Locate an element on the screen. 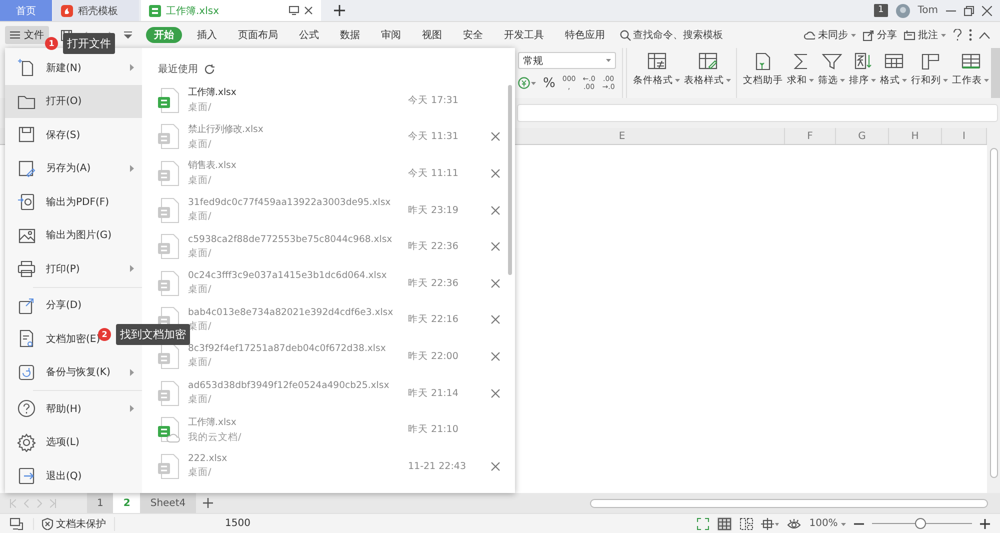  file-name: 31fed9dc0c77f459aa13922a3003de95.xlsx is located at coordinates (289, 202).